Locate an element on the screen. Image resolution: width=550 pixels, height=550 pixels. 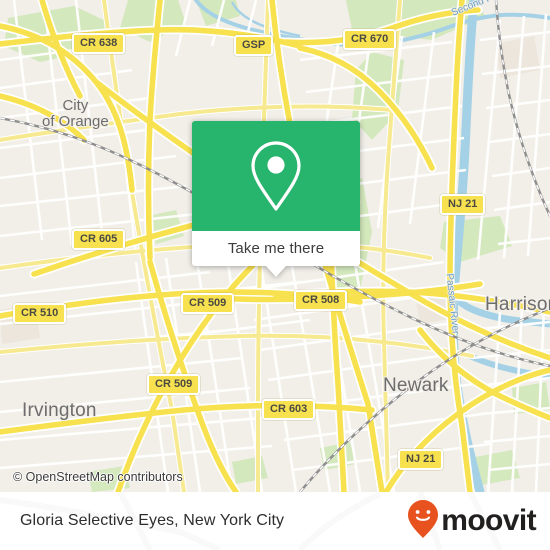
callout-action-bar: Take me there is located at coordinates (276, 254).